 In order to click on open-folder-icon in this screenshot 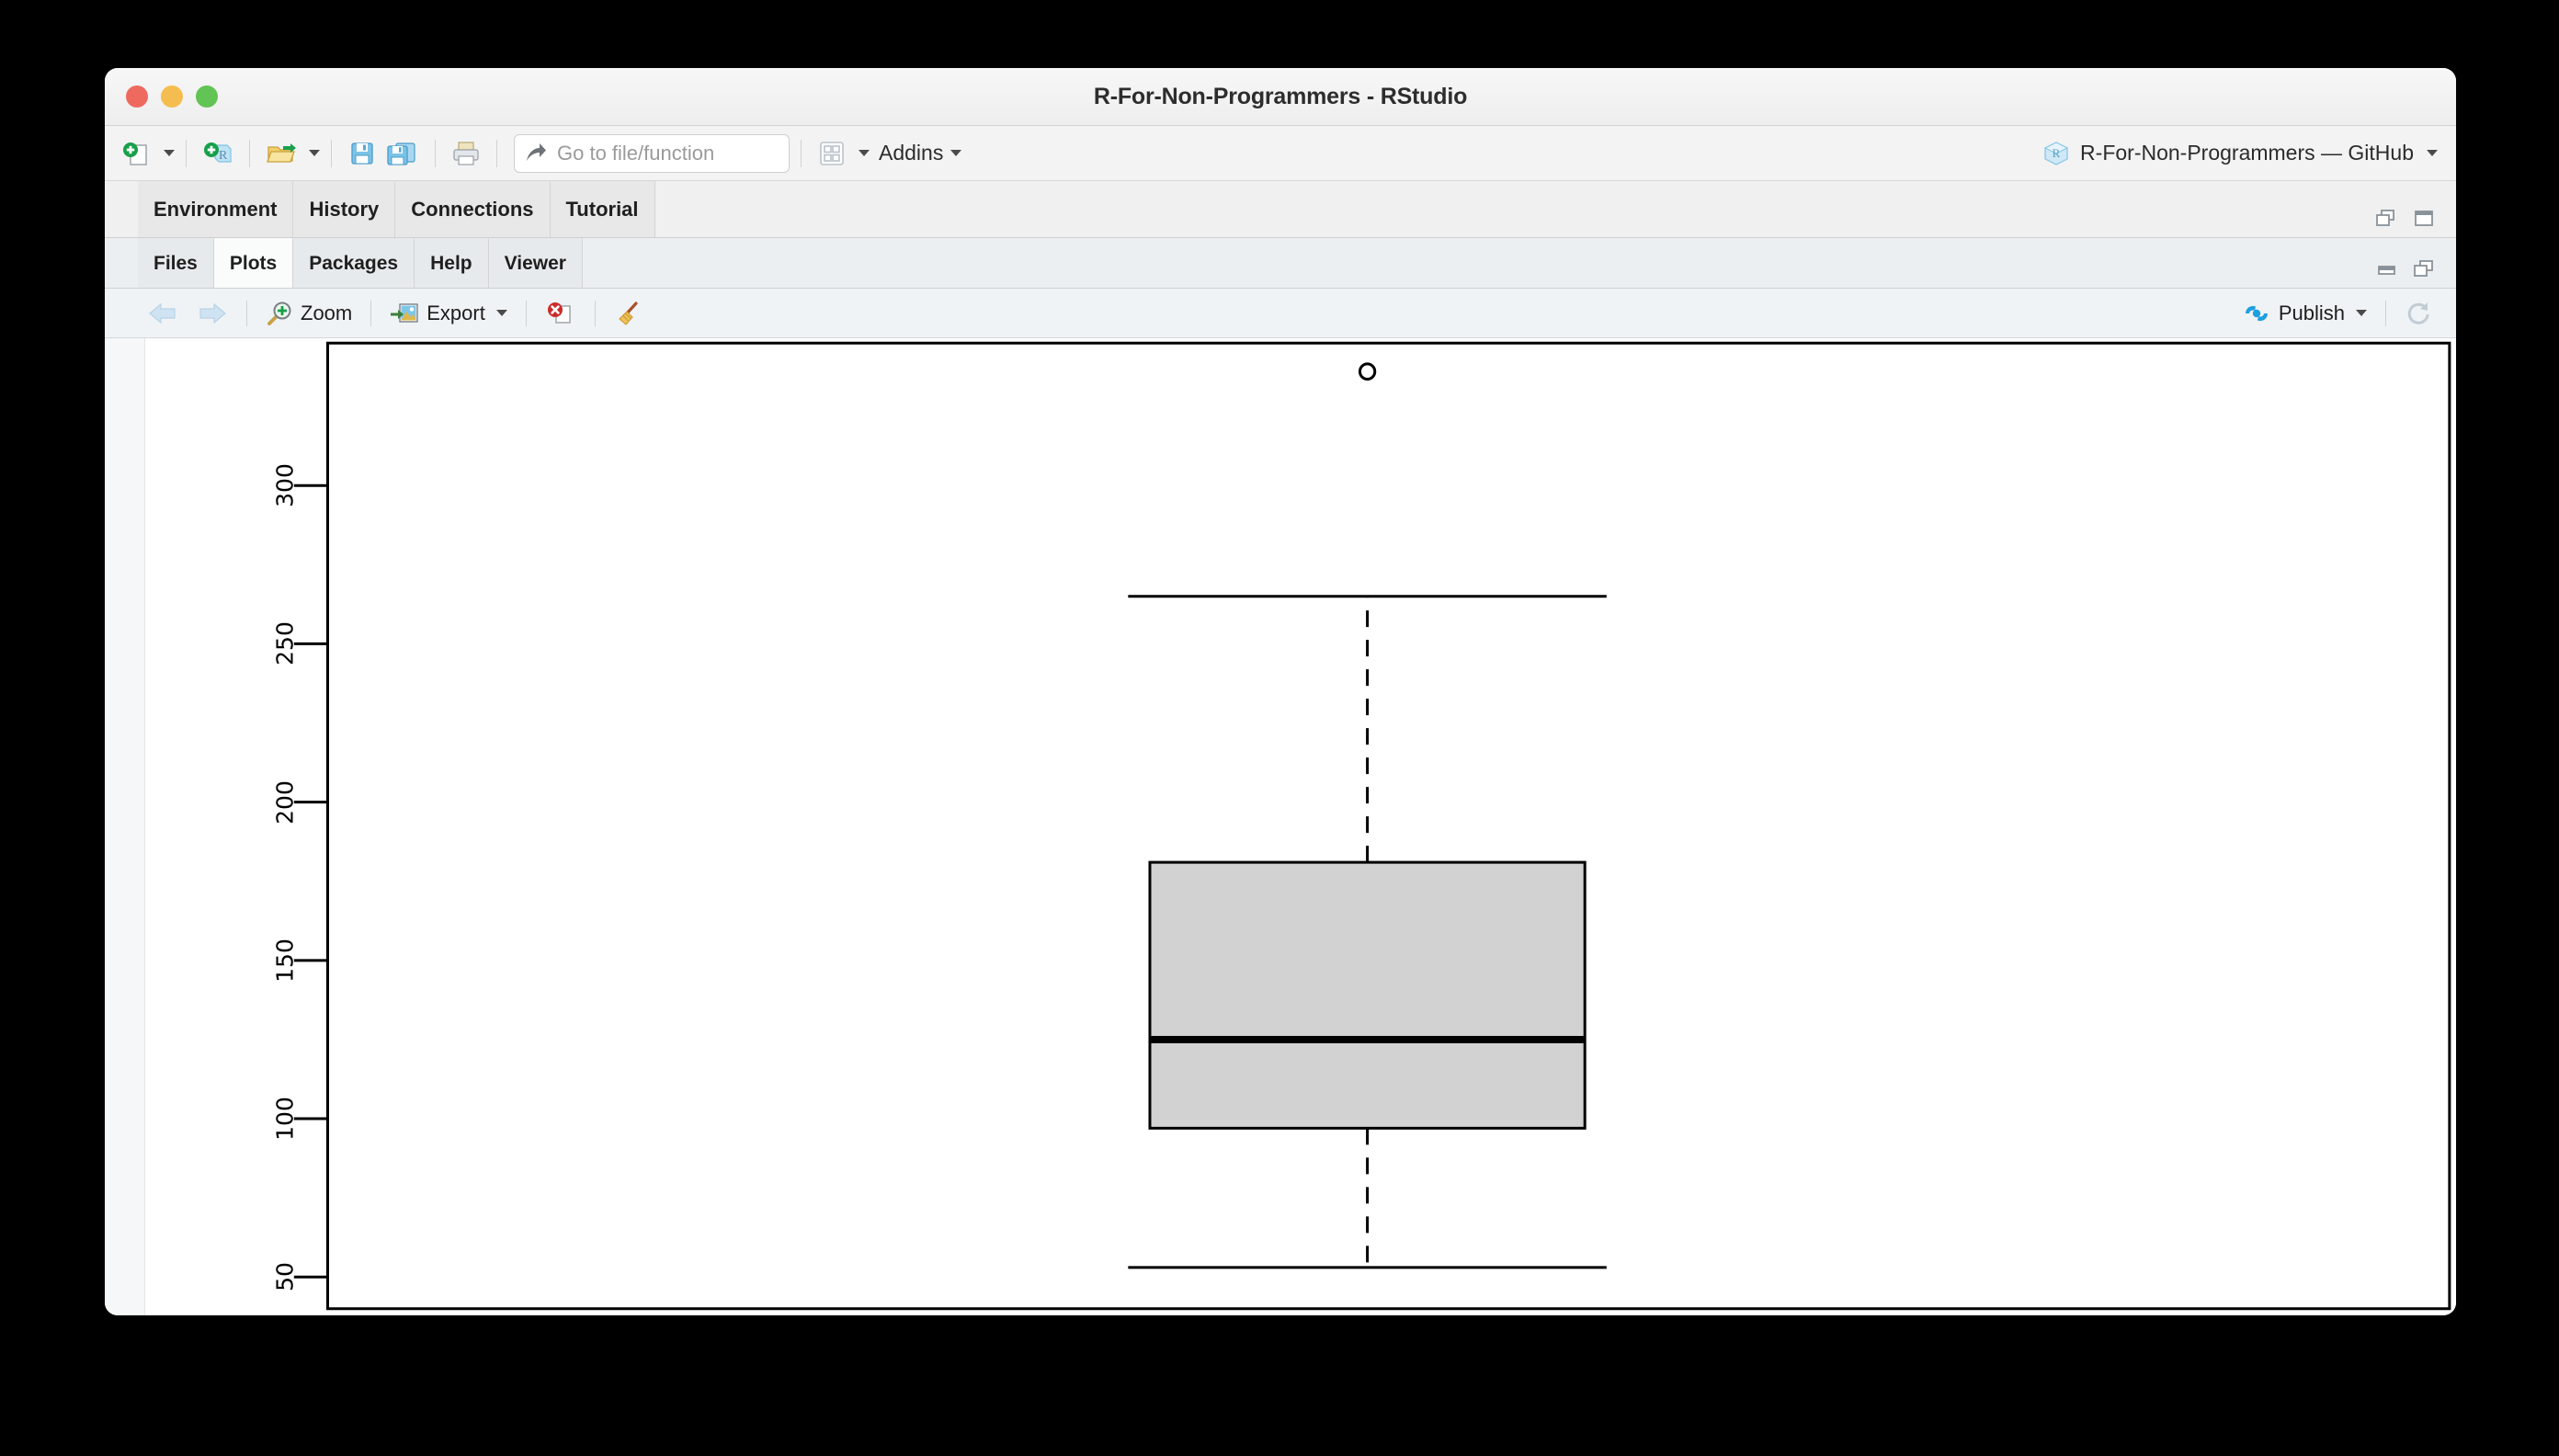, I will do `click(282, 152)`.